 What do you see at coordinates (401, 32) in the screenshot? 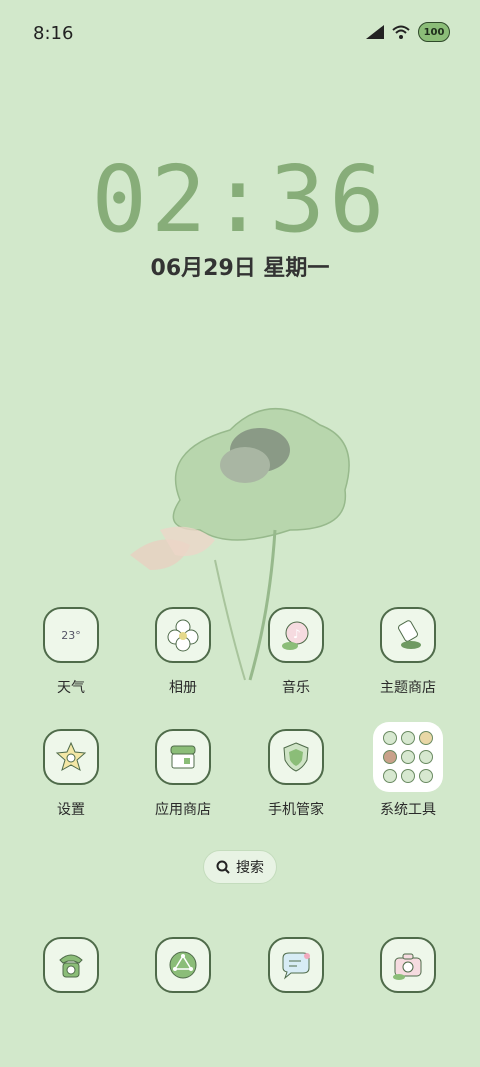
I see `wifi-icon` at bounding box center [401, 32].